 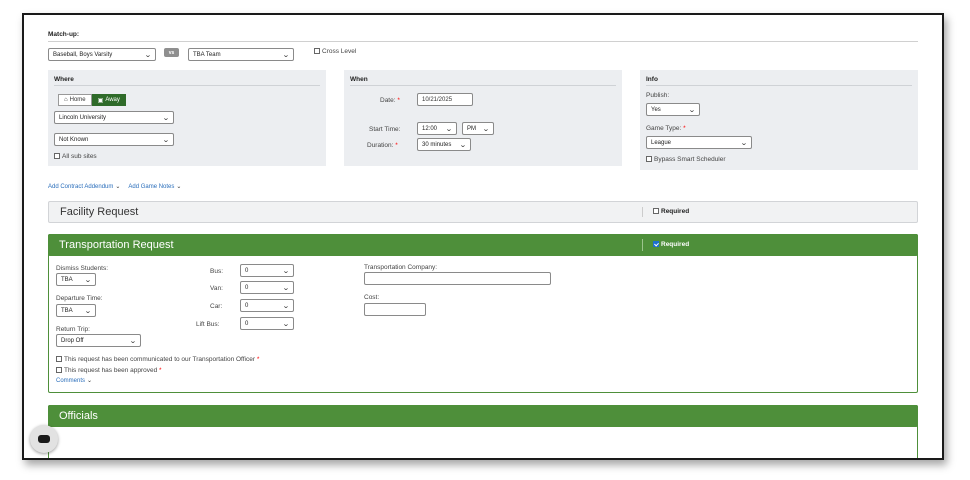 What do you see at coordinates (82, 268) in the screenshot?
I see `dismiss-students-label: Dismiss Students:` at bounding box center [82, 268].